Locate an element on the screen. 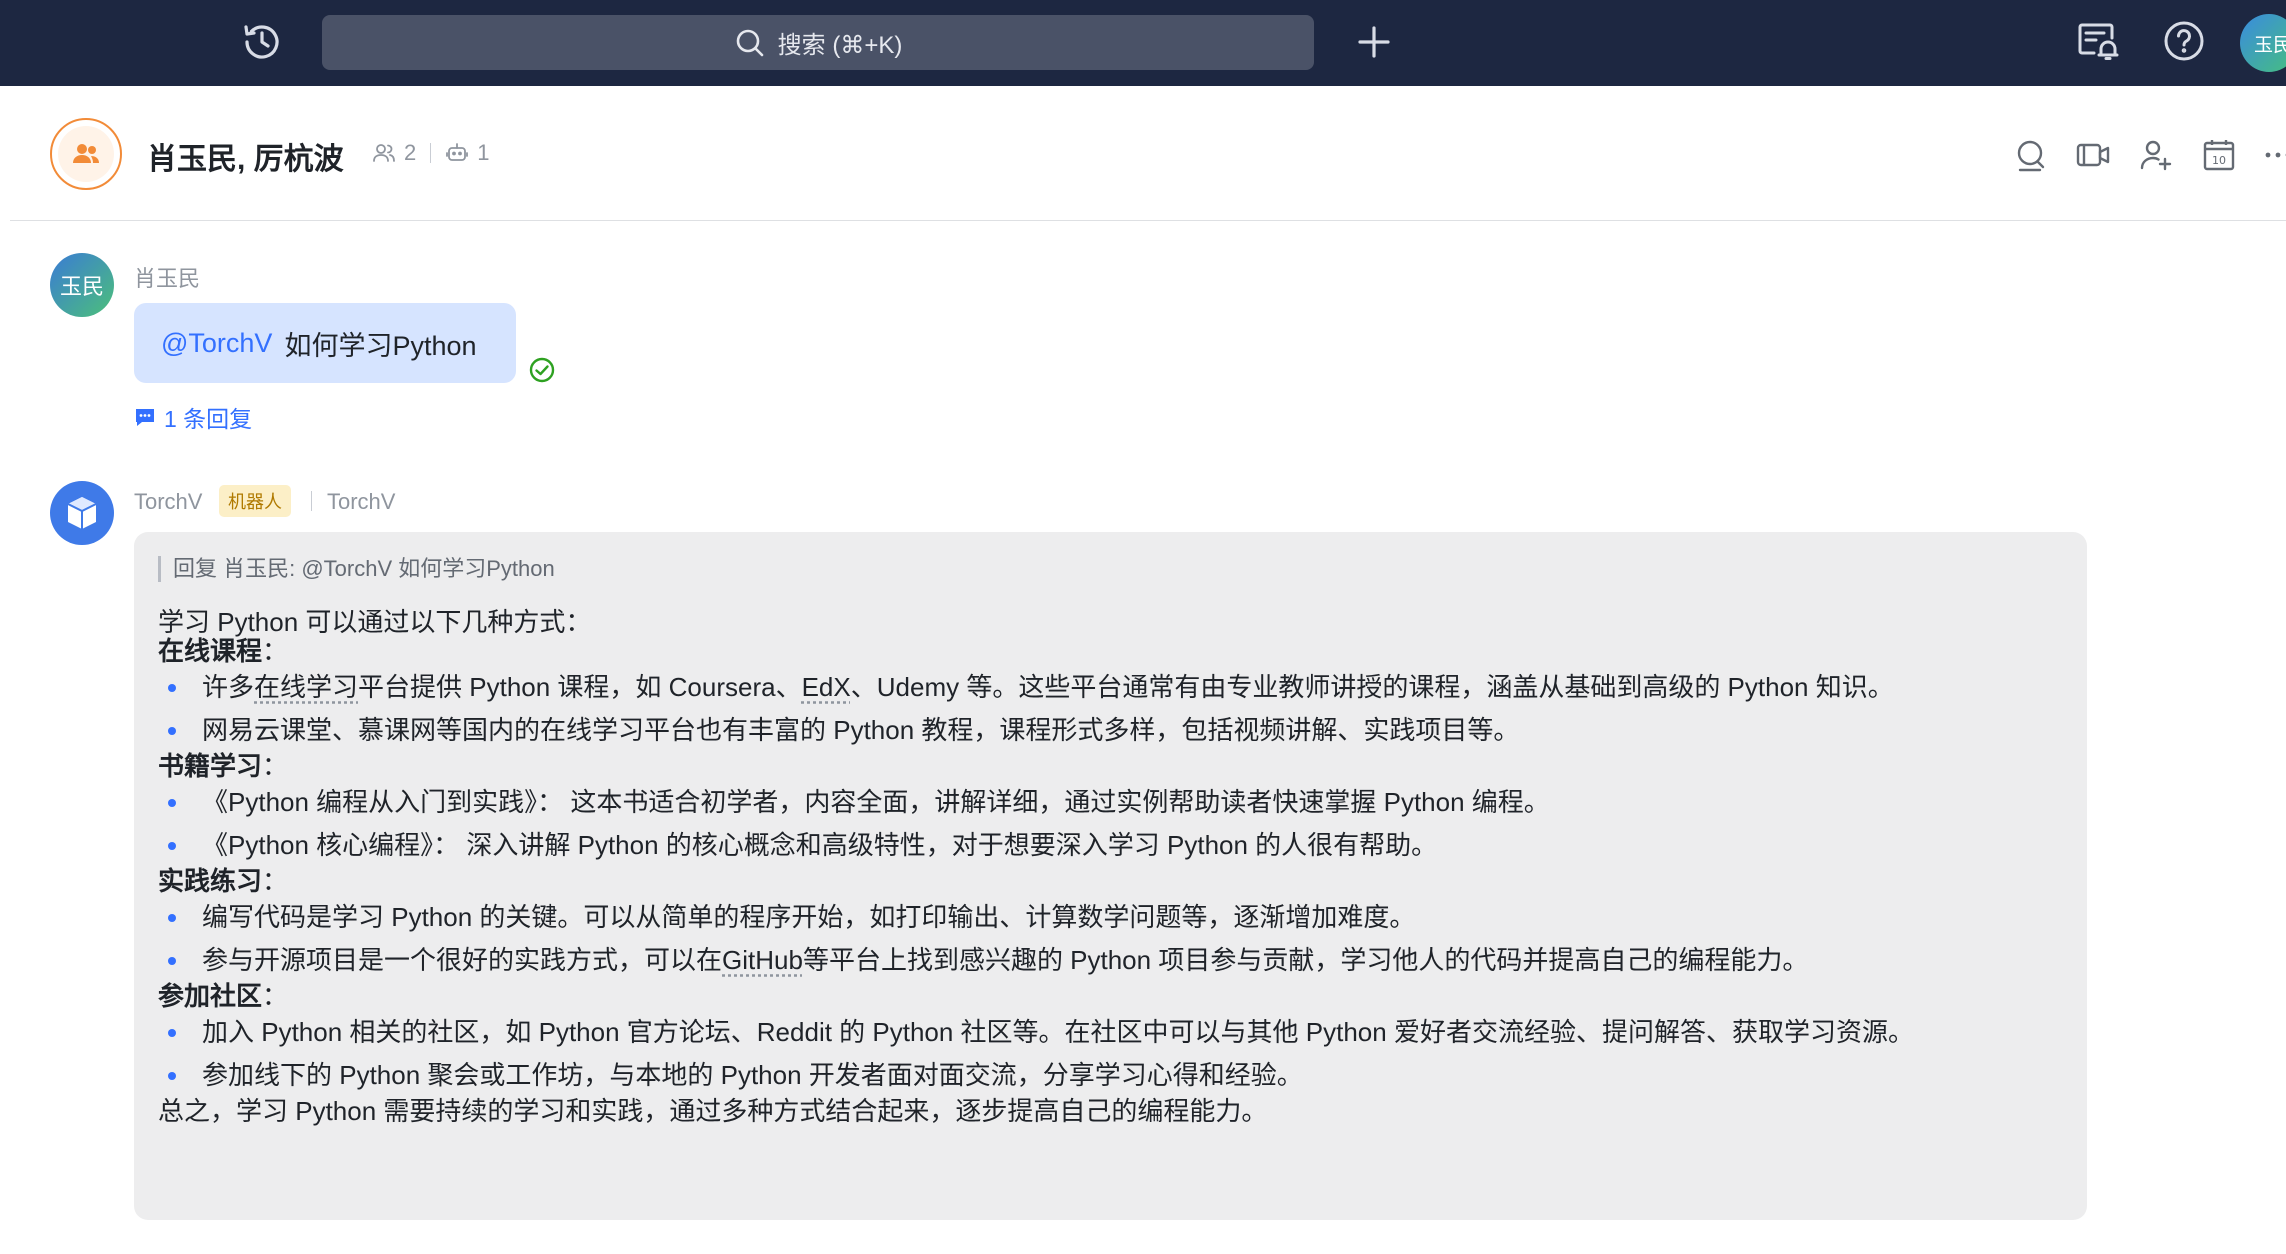 This screenshot has height=1254, width=2286. chat-header: 肖玉民, 厉杭波 2 1 10 is located at coordinates (1148, 153).